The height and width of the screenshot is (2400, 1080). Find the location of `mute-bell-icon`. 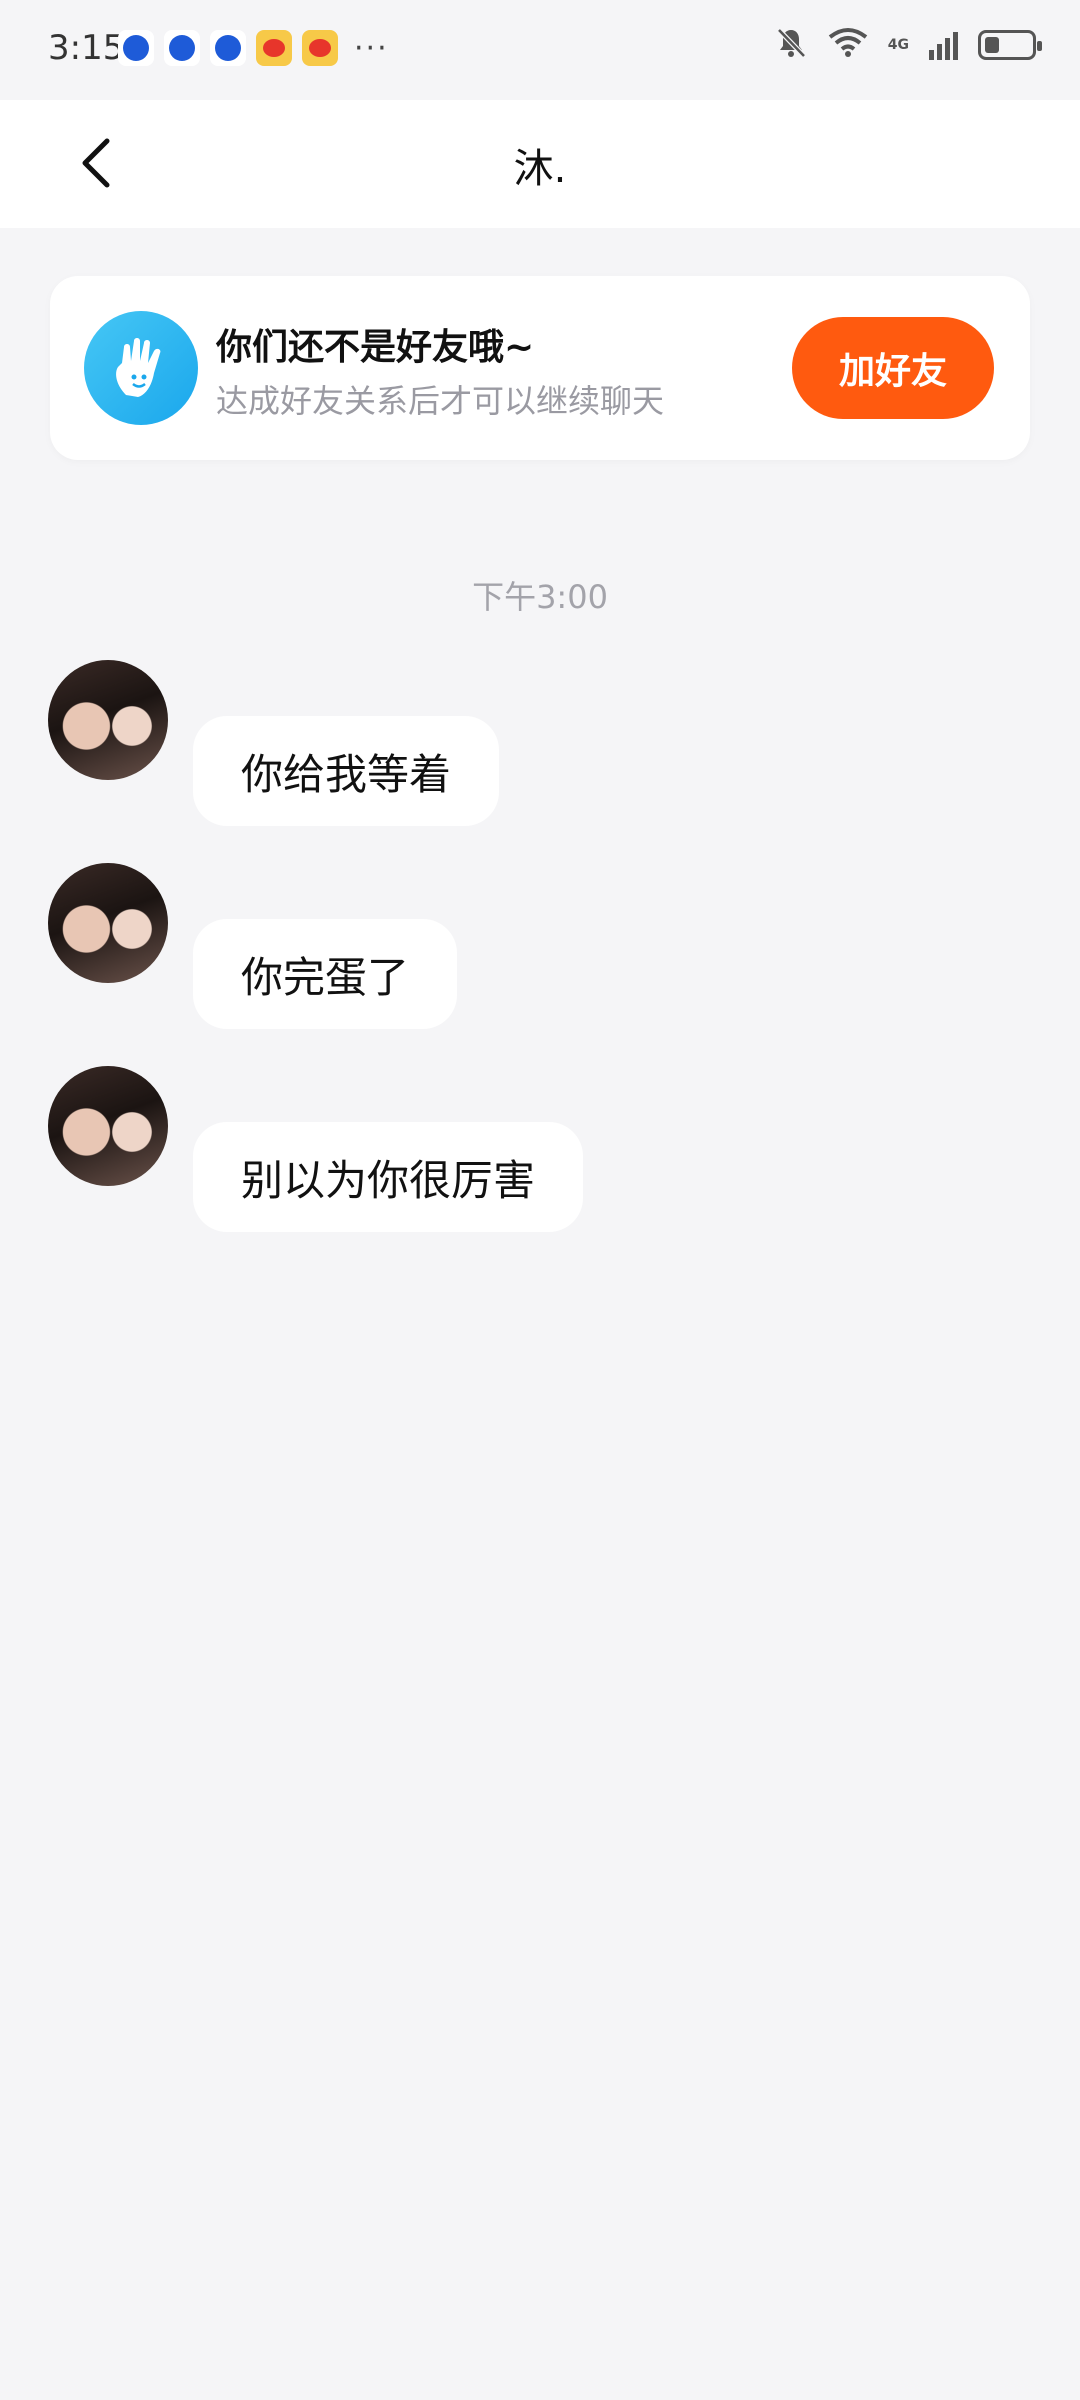

mute-bell-icon is located at coordinates (791, 45).